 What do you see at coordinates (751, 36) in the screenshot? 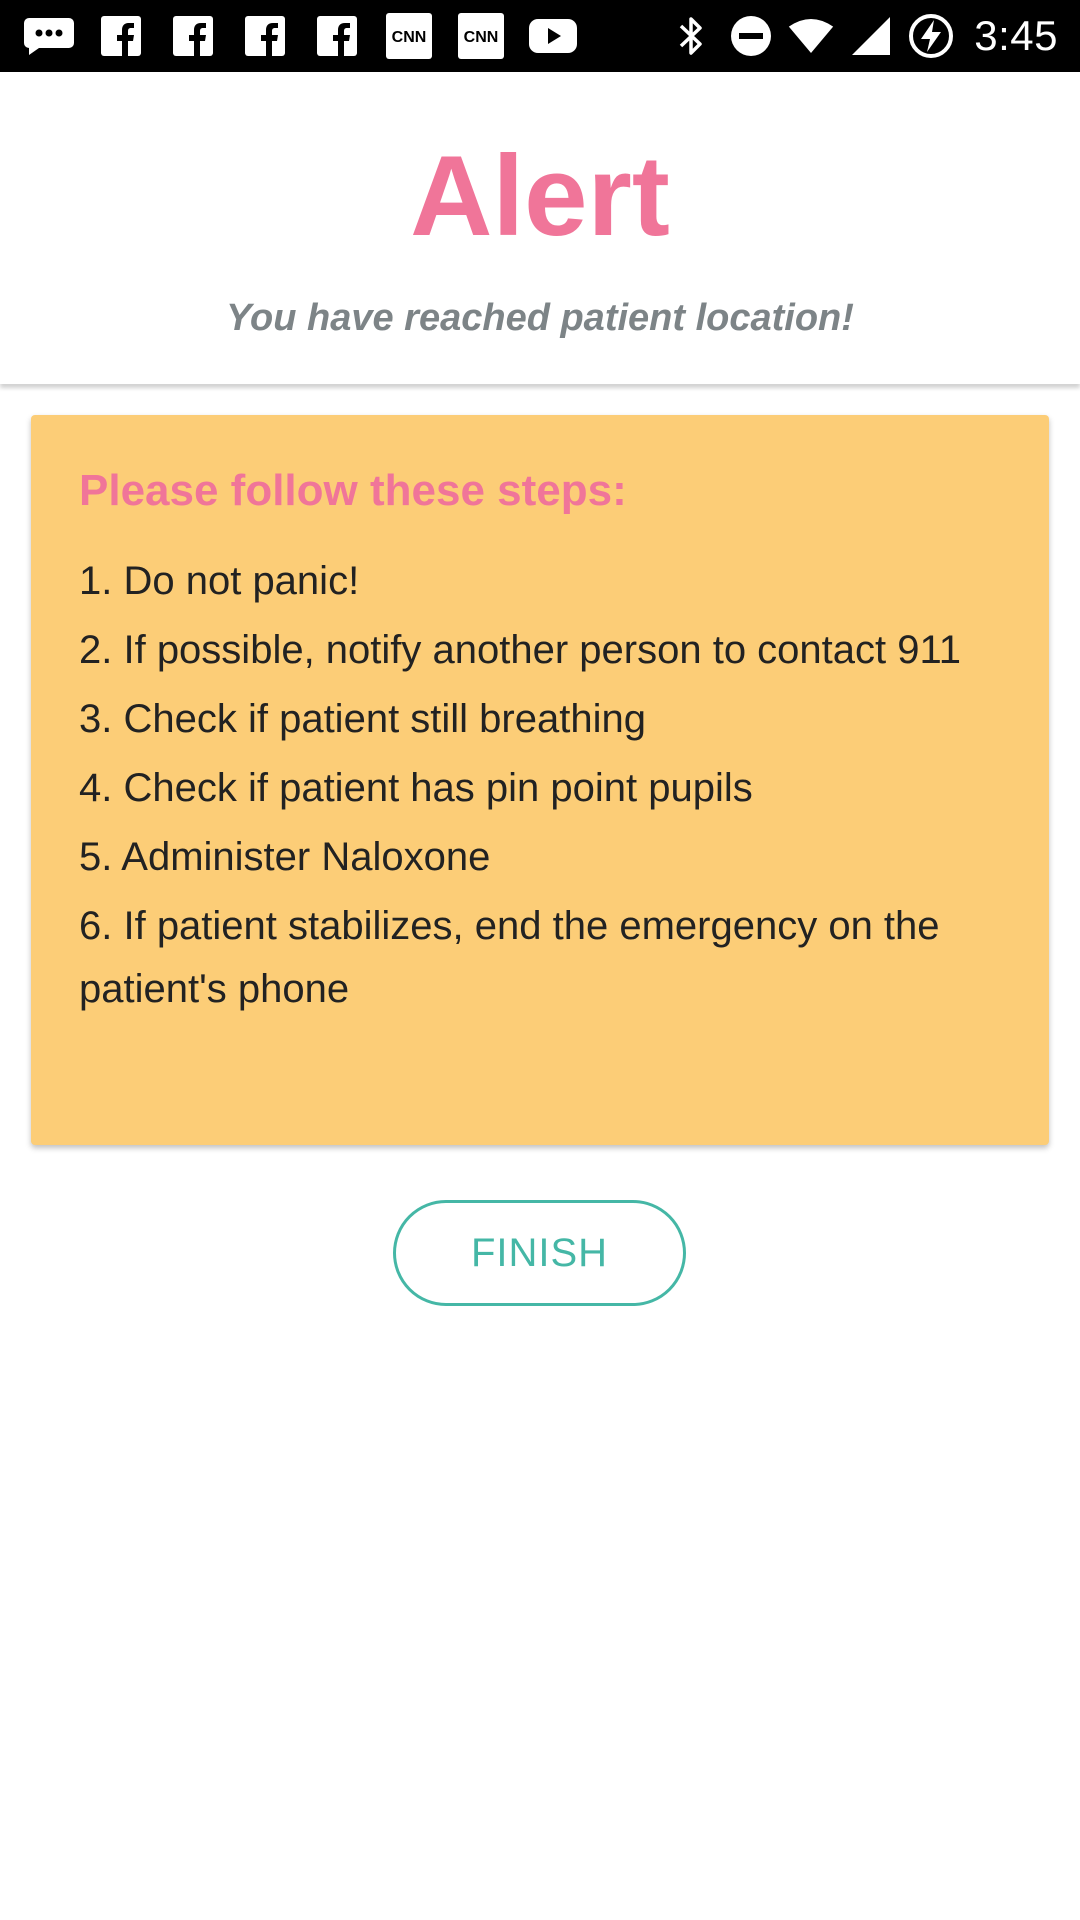
I see `do-not-disturb-icon` at bounding box center [751, 36].